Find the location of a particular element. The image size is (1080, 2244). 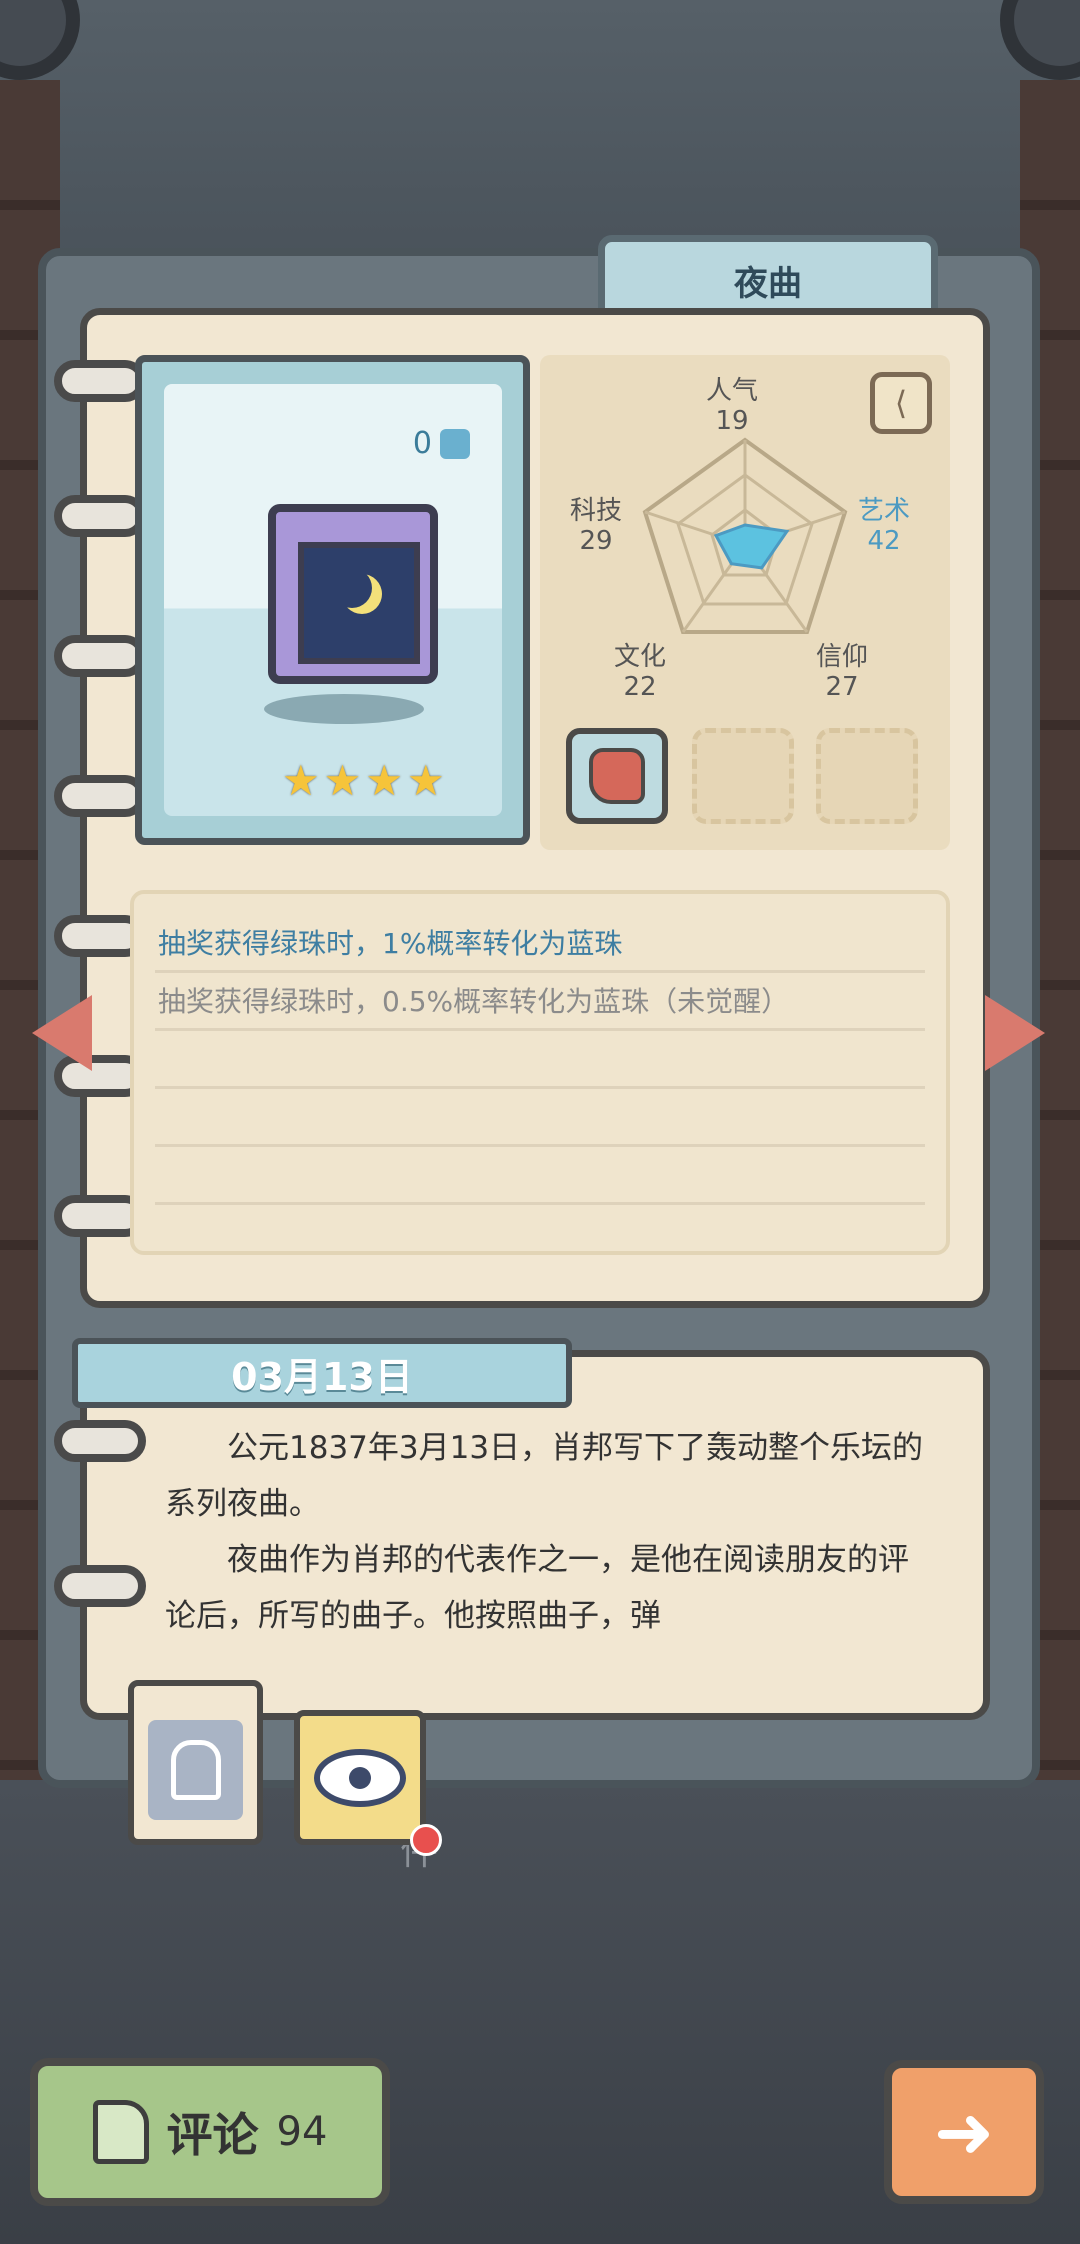

stat-popularity-value: 19 is located at coordinates (732, 421).